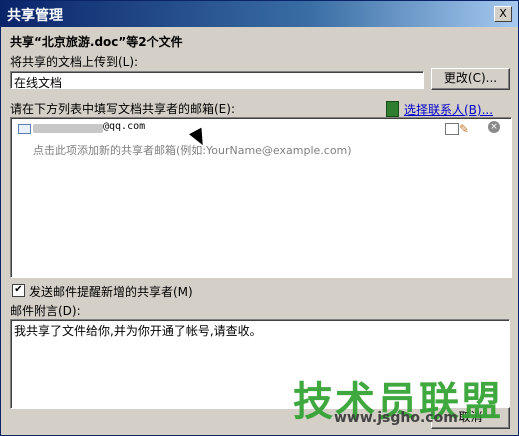  I want to click on notify-label: 发送邮件提醒新增的共享者(M), so click(111, 292).